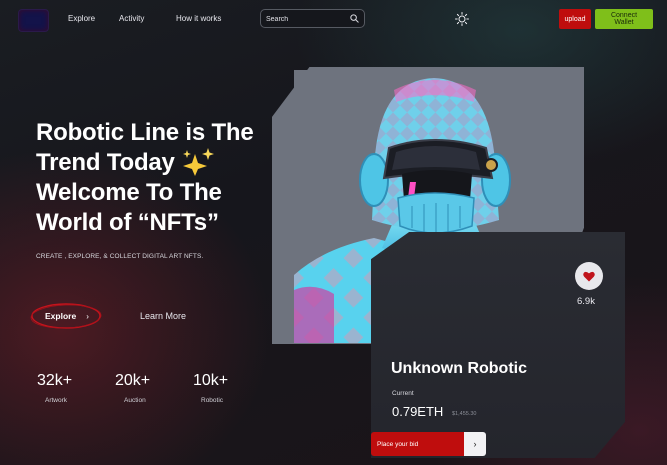  I want to click on explore-button-label: Explore, so click(61, 316).